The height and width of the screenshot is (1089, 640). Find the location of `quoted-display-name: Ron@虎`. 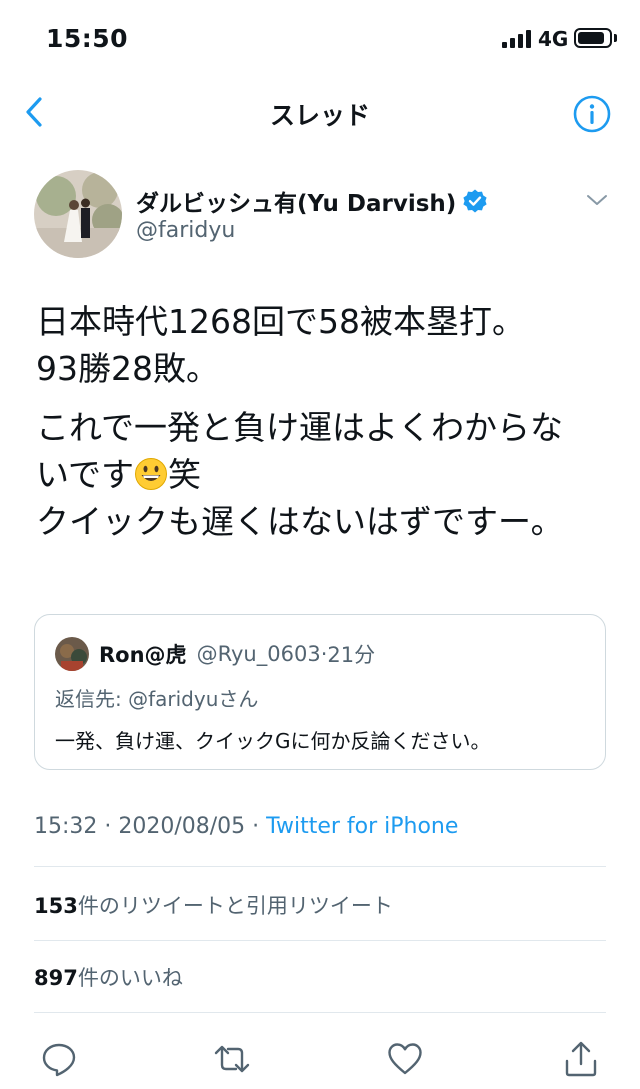

quoted-display-name: Ron@虎 is located at coordinates (143, 655).